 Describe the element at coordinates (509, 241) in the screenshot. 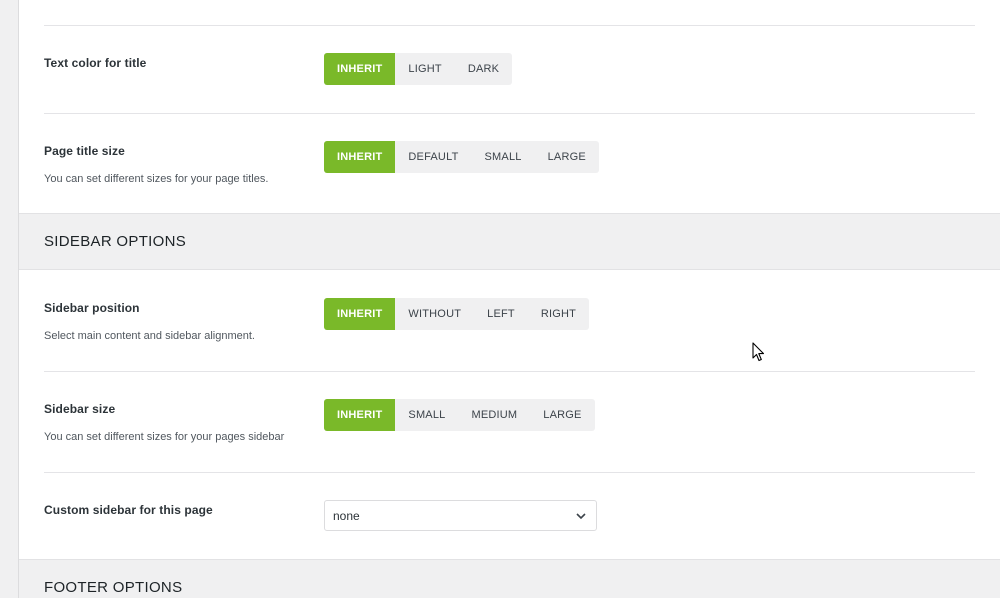

I see `section-header-sidebar: SIDEBAR OPTIONS` at that location.